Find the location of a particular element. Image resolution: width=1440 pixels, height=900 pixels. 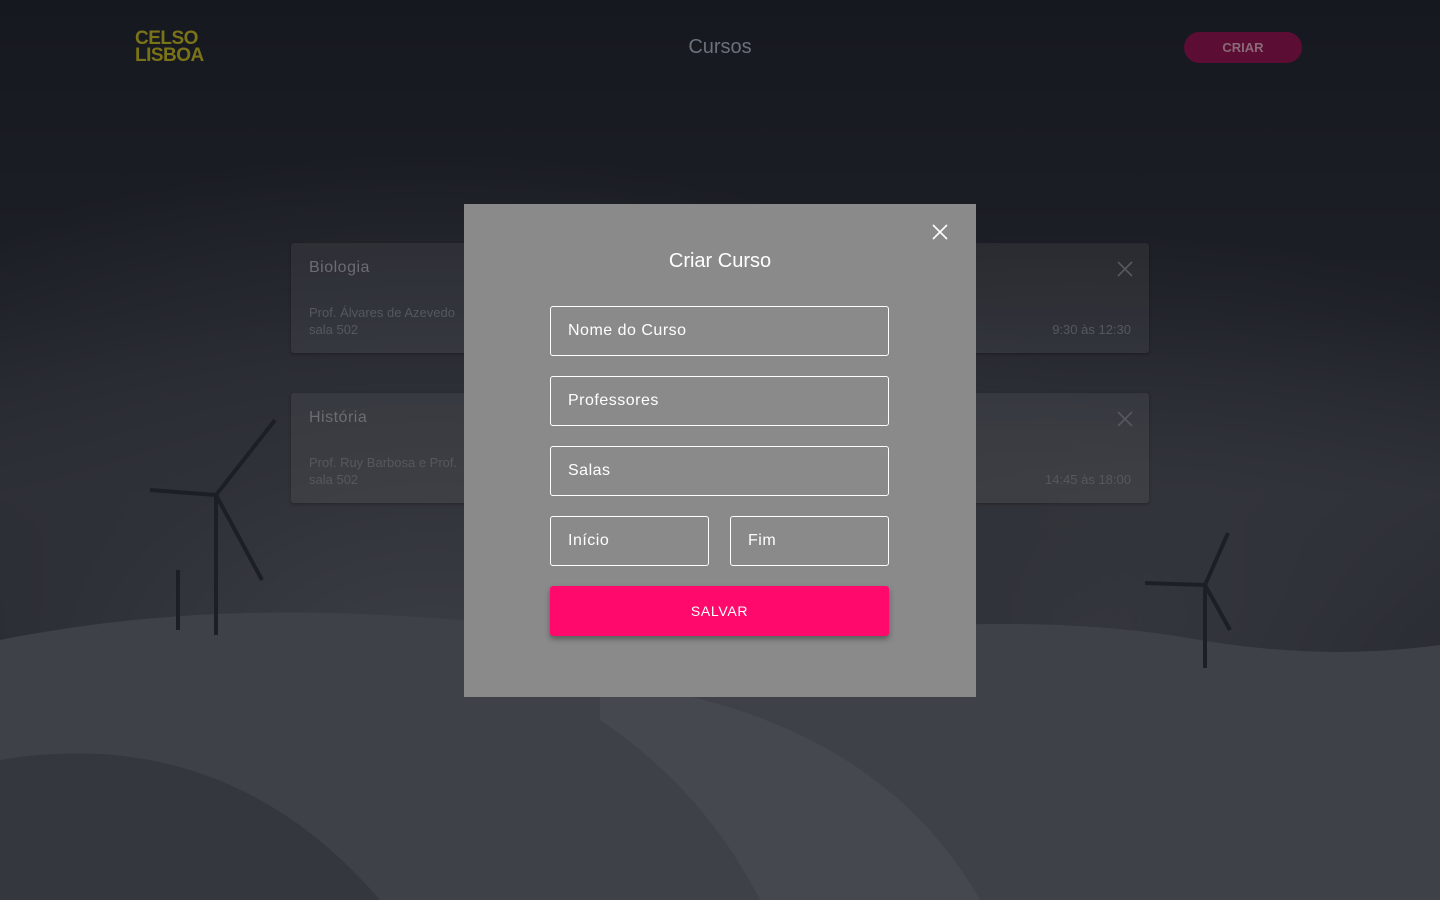

course-name-input: Nome do Curso is located at coordinates (719, 331).